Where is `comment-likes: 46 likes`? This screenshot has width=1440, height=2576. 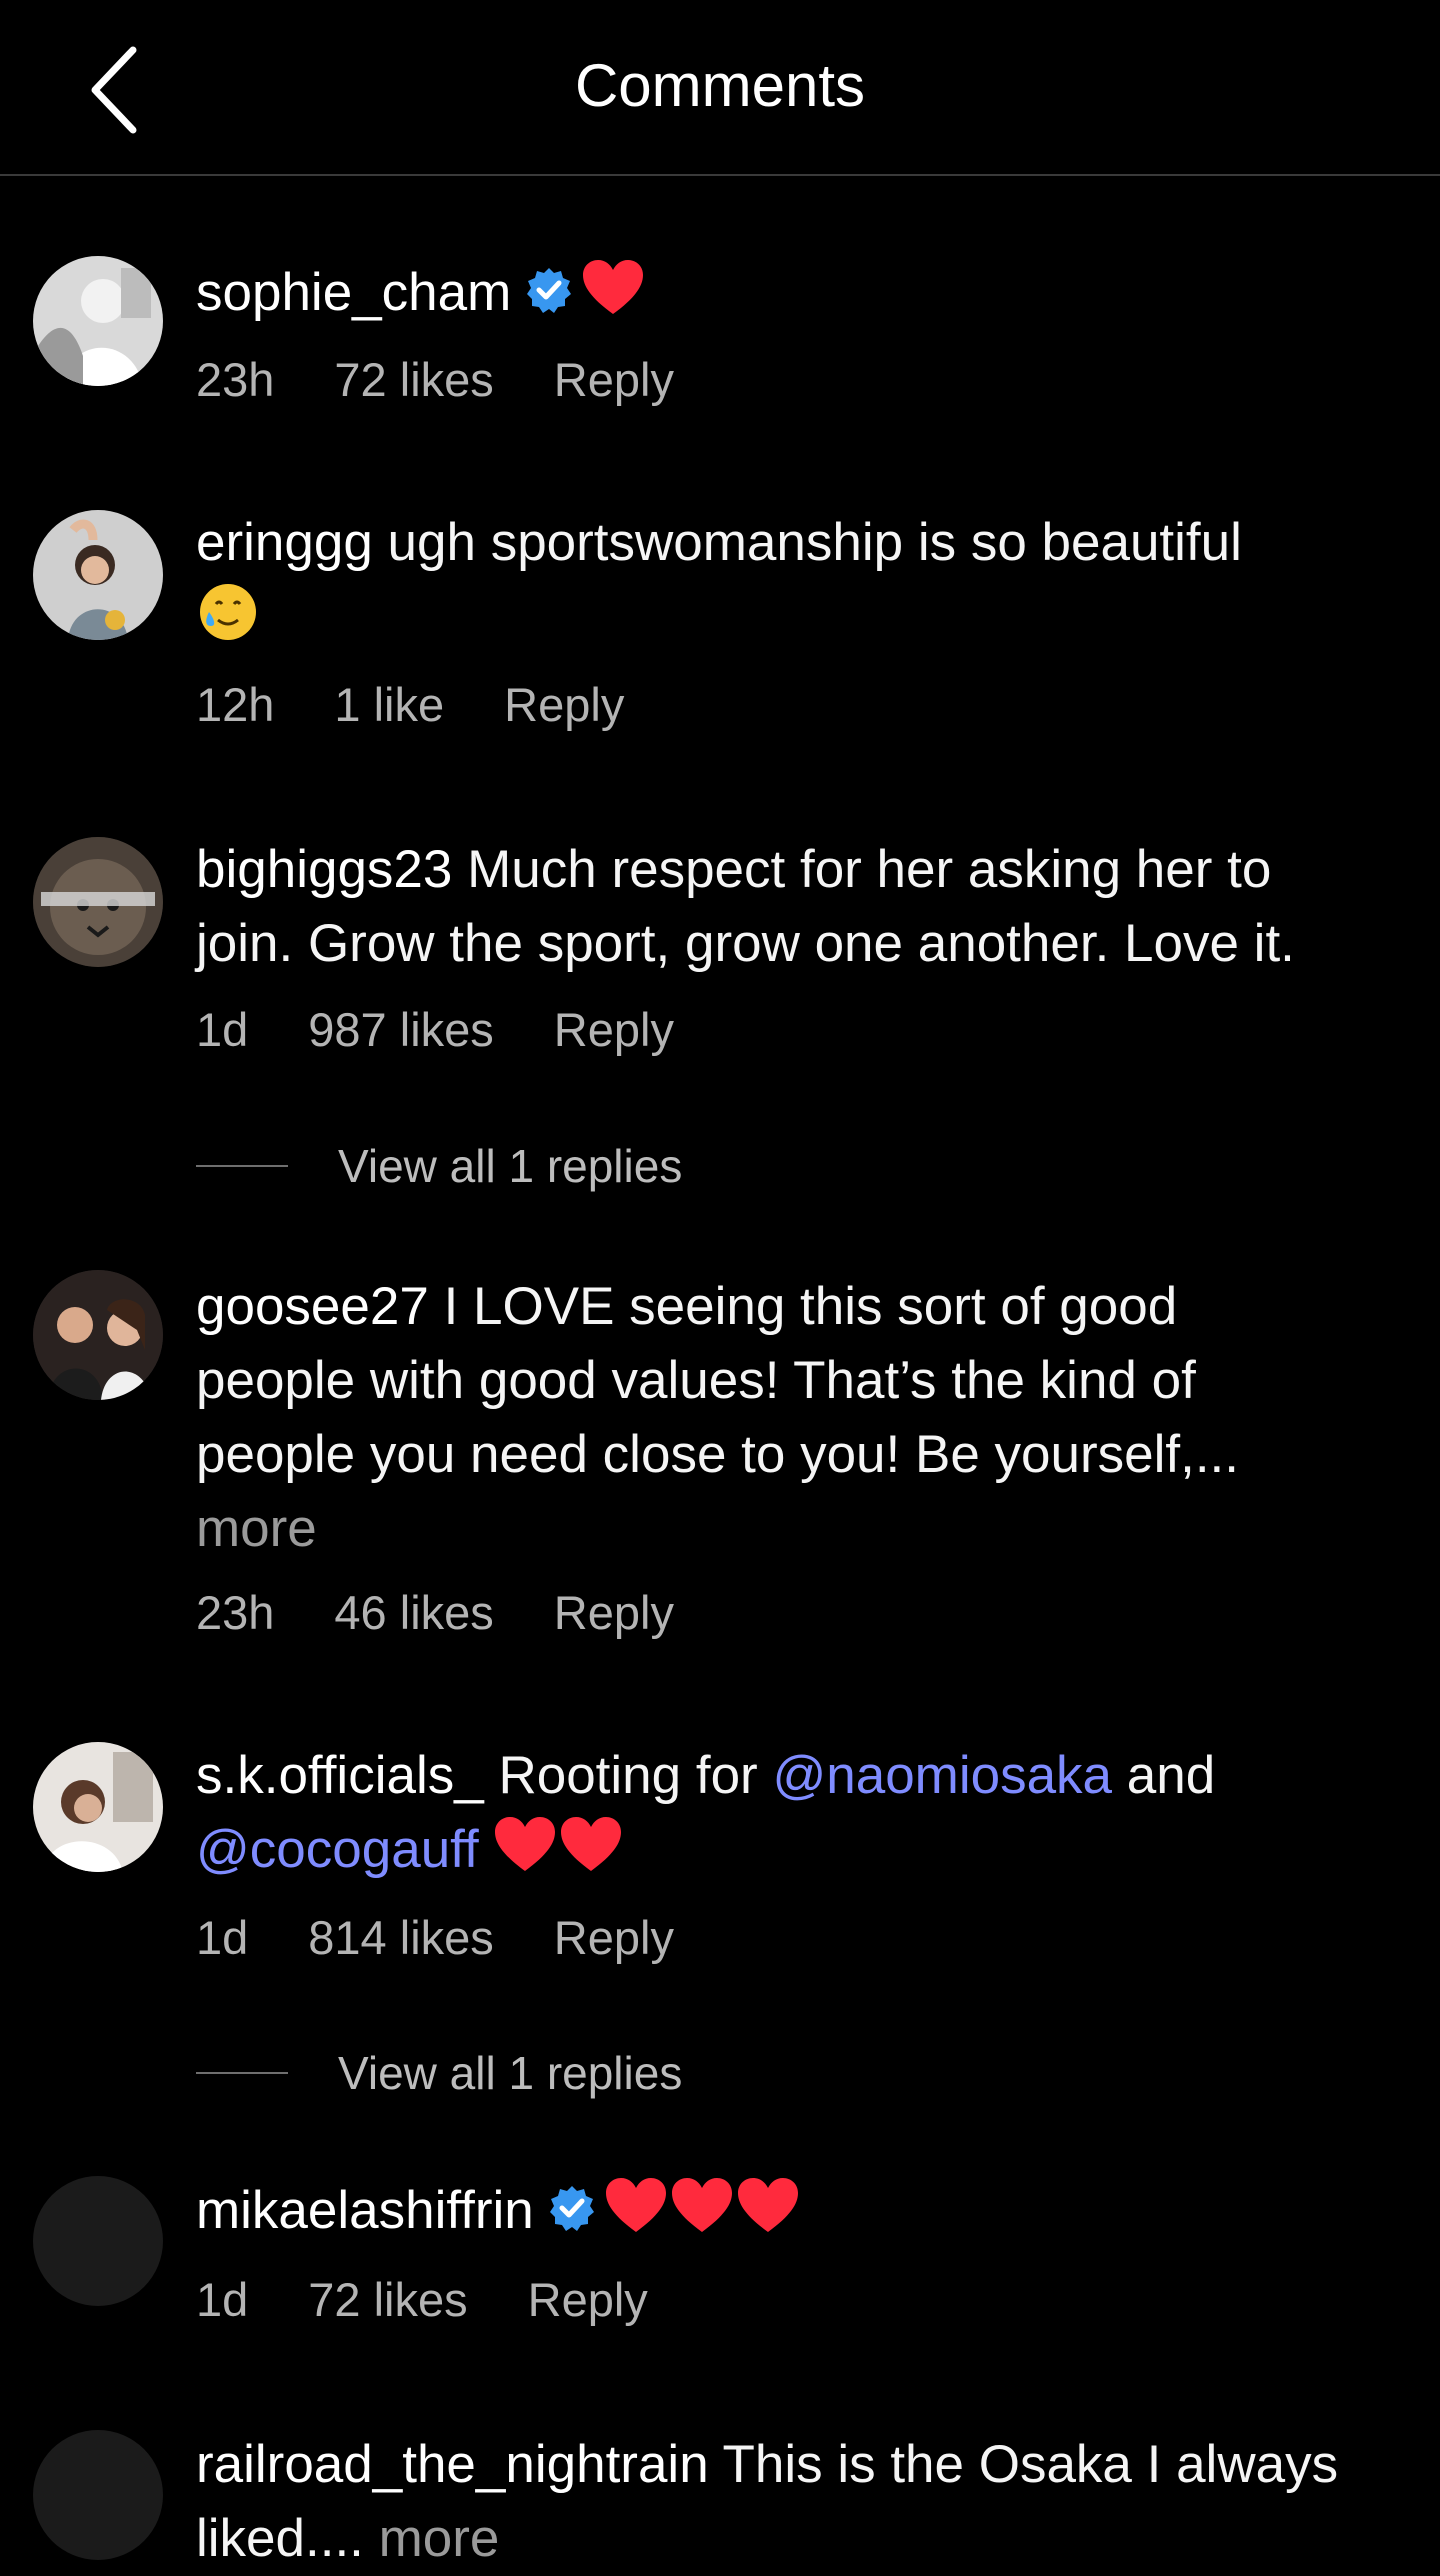 comment-likes: 46 likes is located at coordinates (413, 1612).